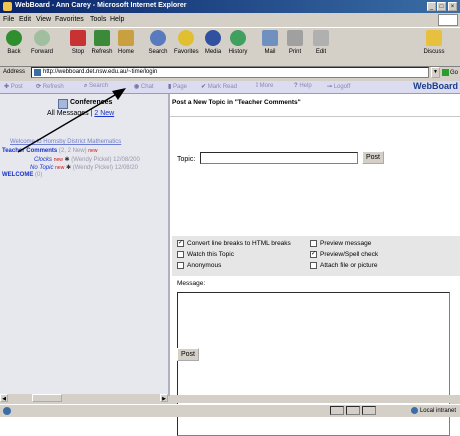 This screenshot has width=460, height=436. I want to click on home-button: Home, so click(126, 42).